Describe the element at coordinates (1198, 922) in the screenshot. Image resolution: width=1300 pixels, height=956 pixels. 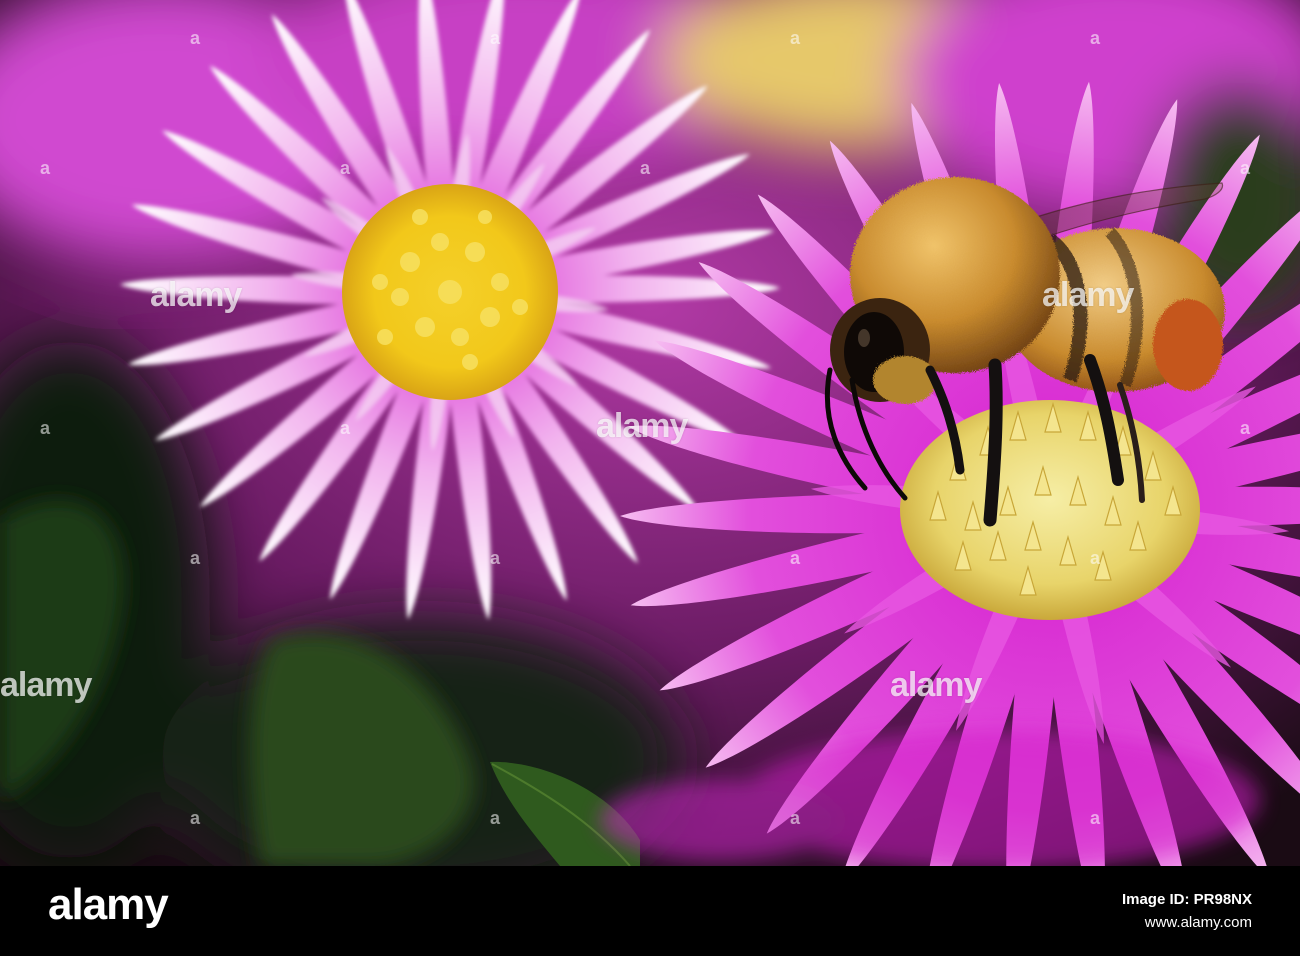
I see `site-link: www.alamy.com` at that location.